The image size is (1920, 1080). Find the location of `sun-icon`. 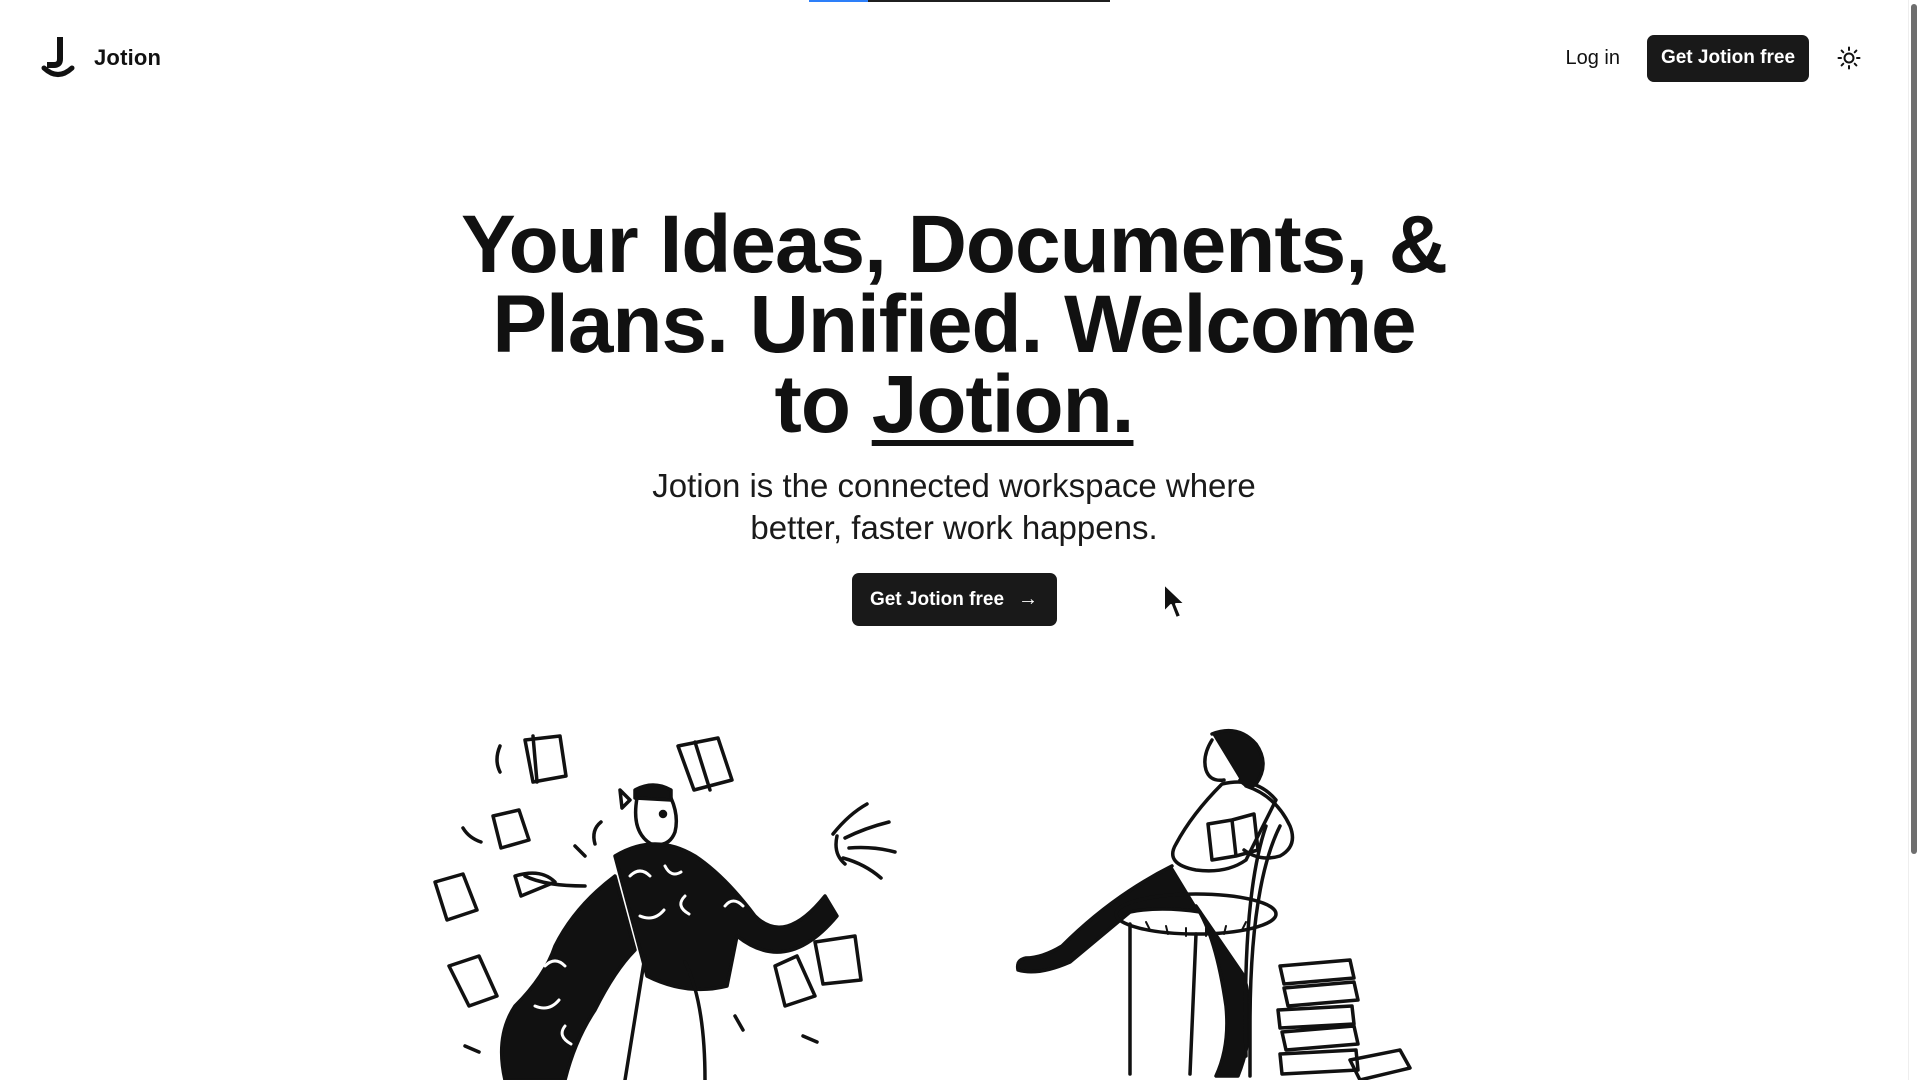

sun-icon is located at coordinates (1849, 58).